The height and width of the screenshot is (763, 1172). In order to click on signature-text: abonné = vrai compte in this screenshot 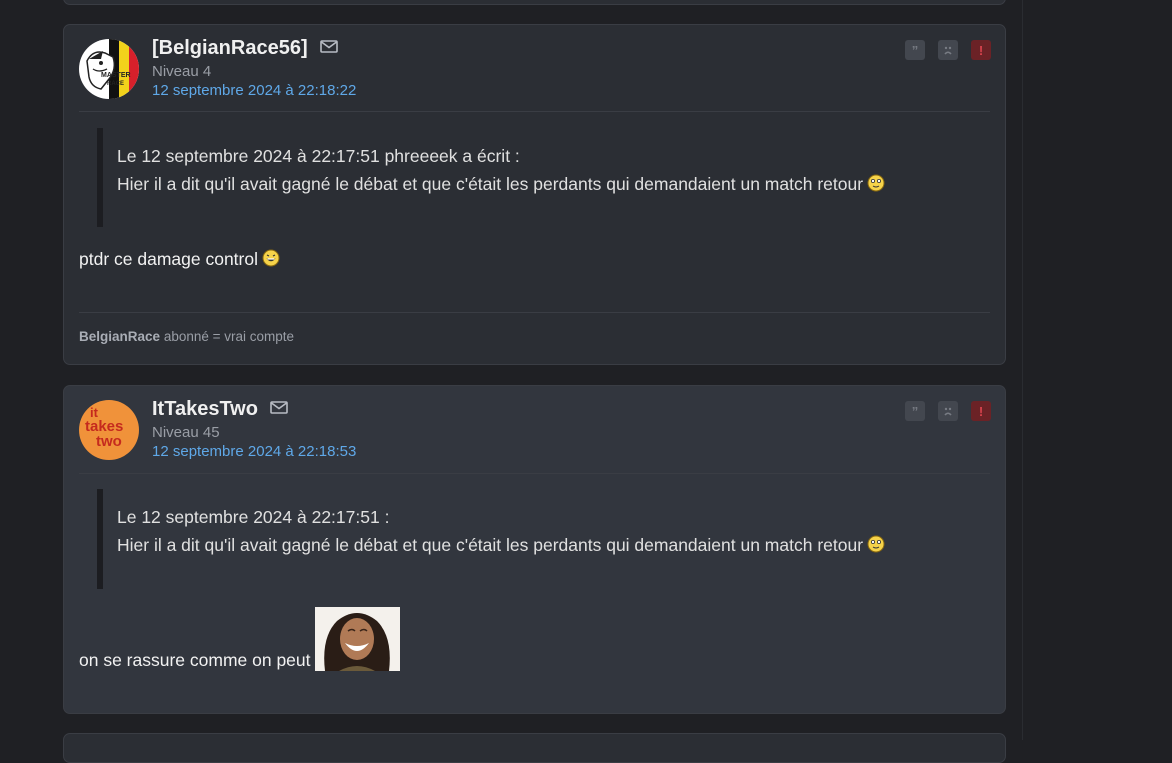, I will do `click(229, 336)`.